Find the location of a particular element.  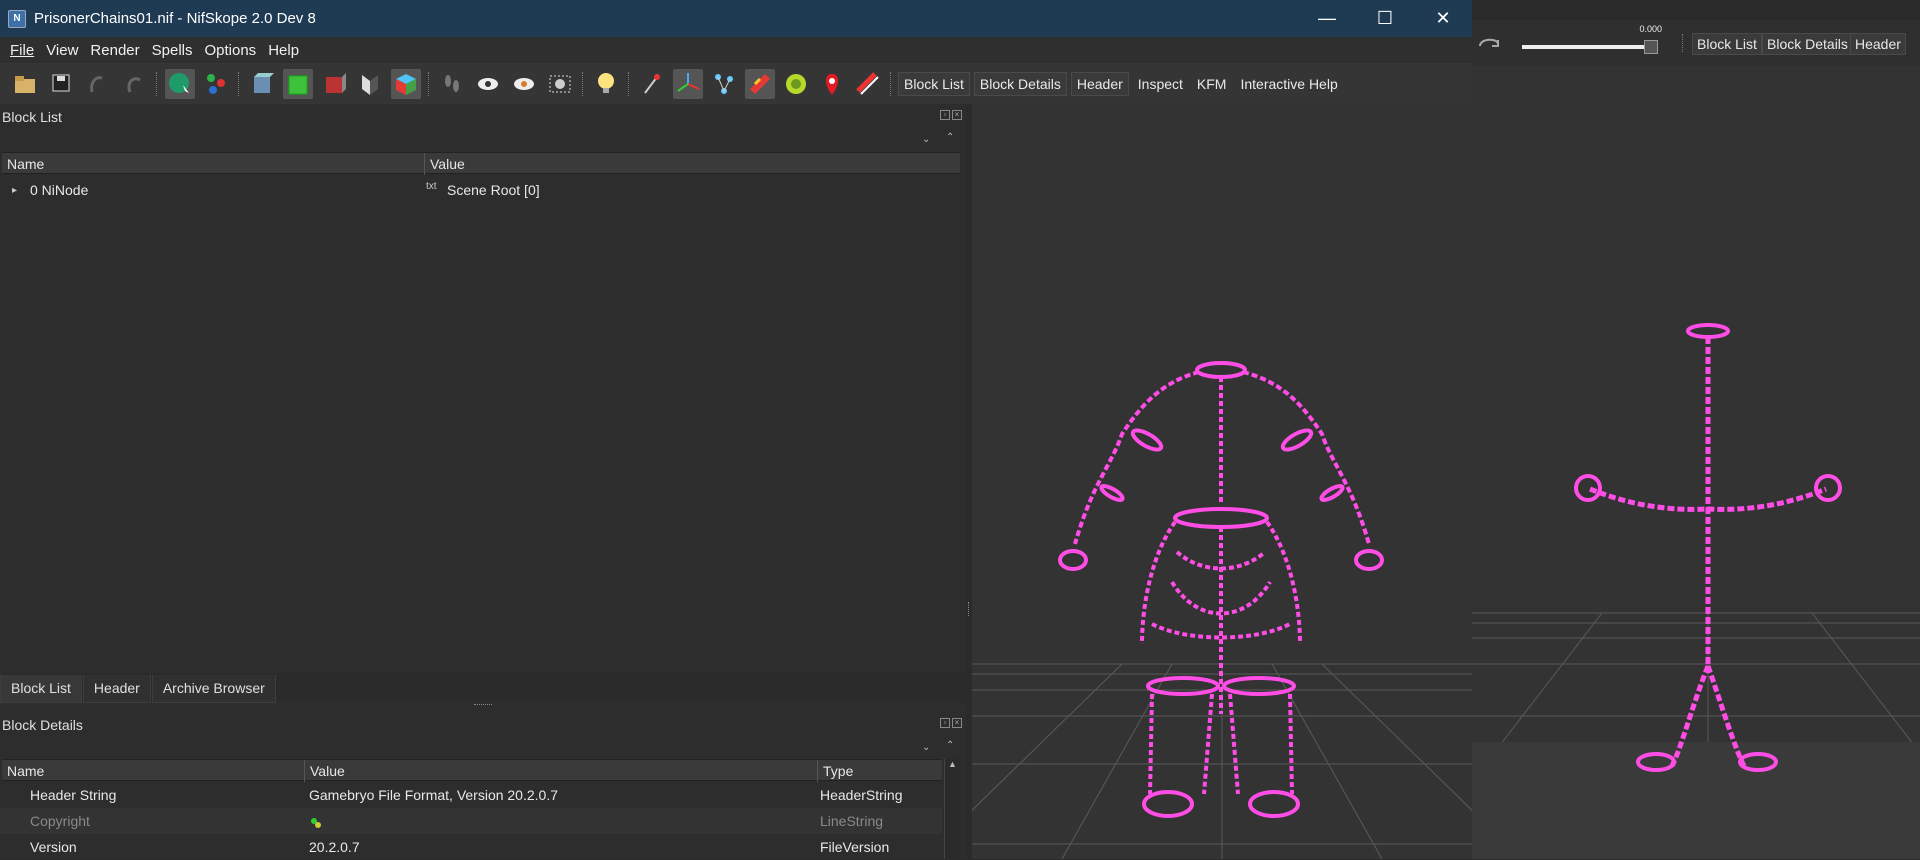

tab-archive-browser: Archive Browser is located at coordinates (213, 689).